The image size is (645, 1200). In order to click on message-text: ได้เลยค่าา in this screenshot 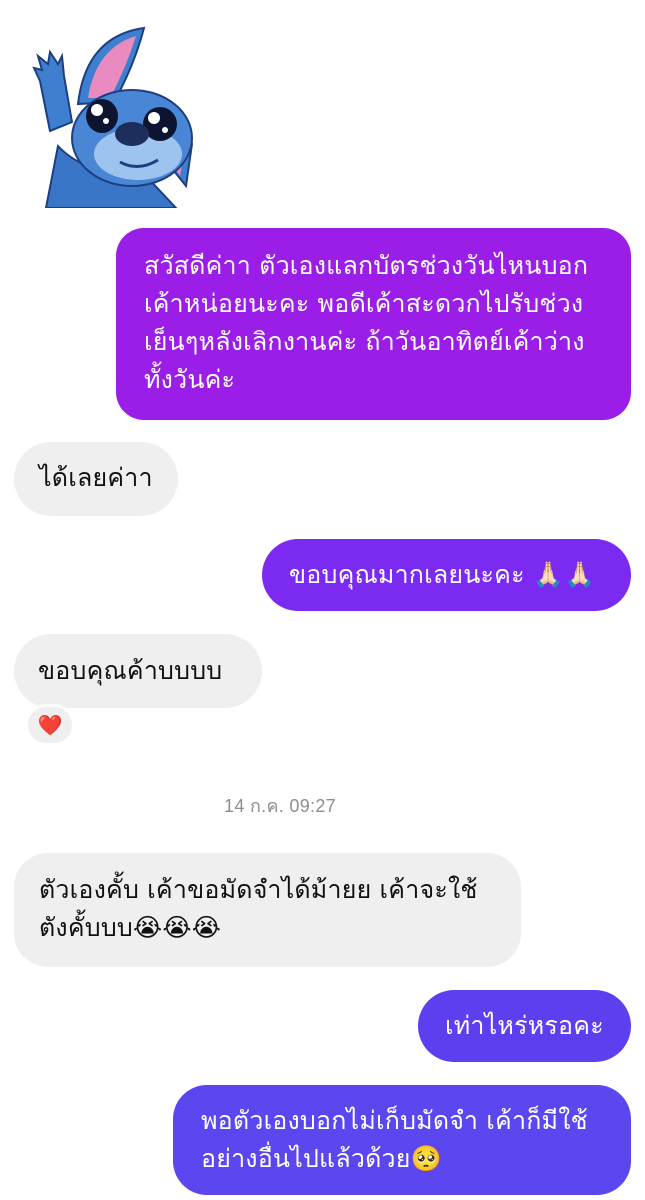, I will do `click(96, 477)`.